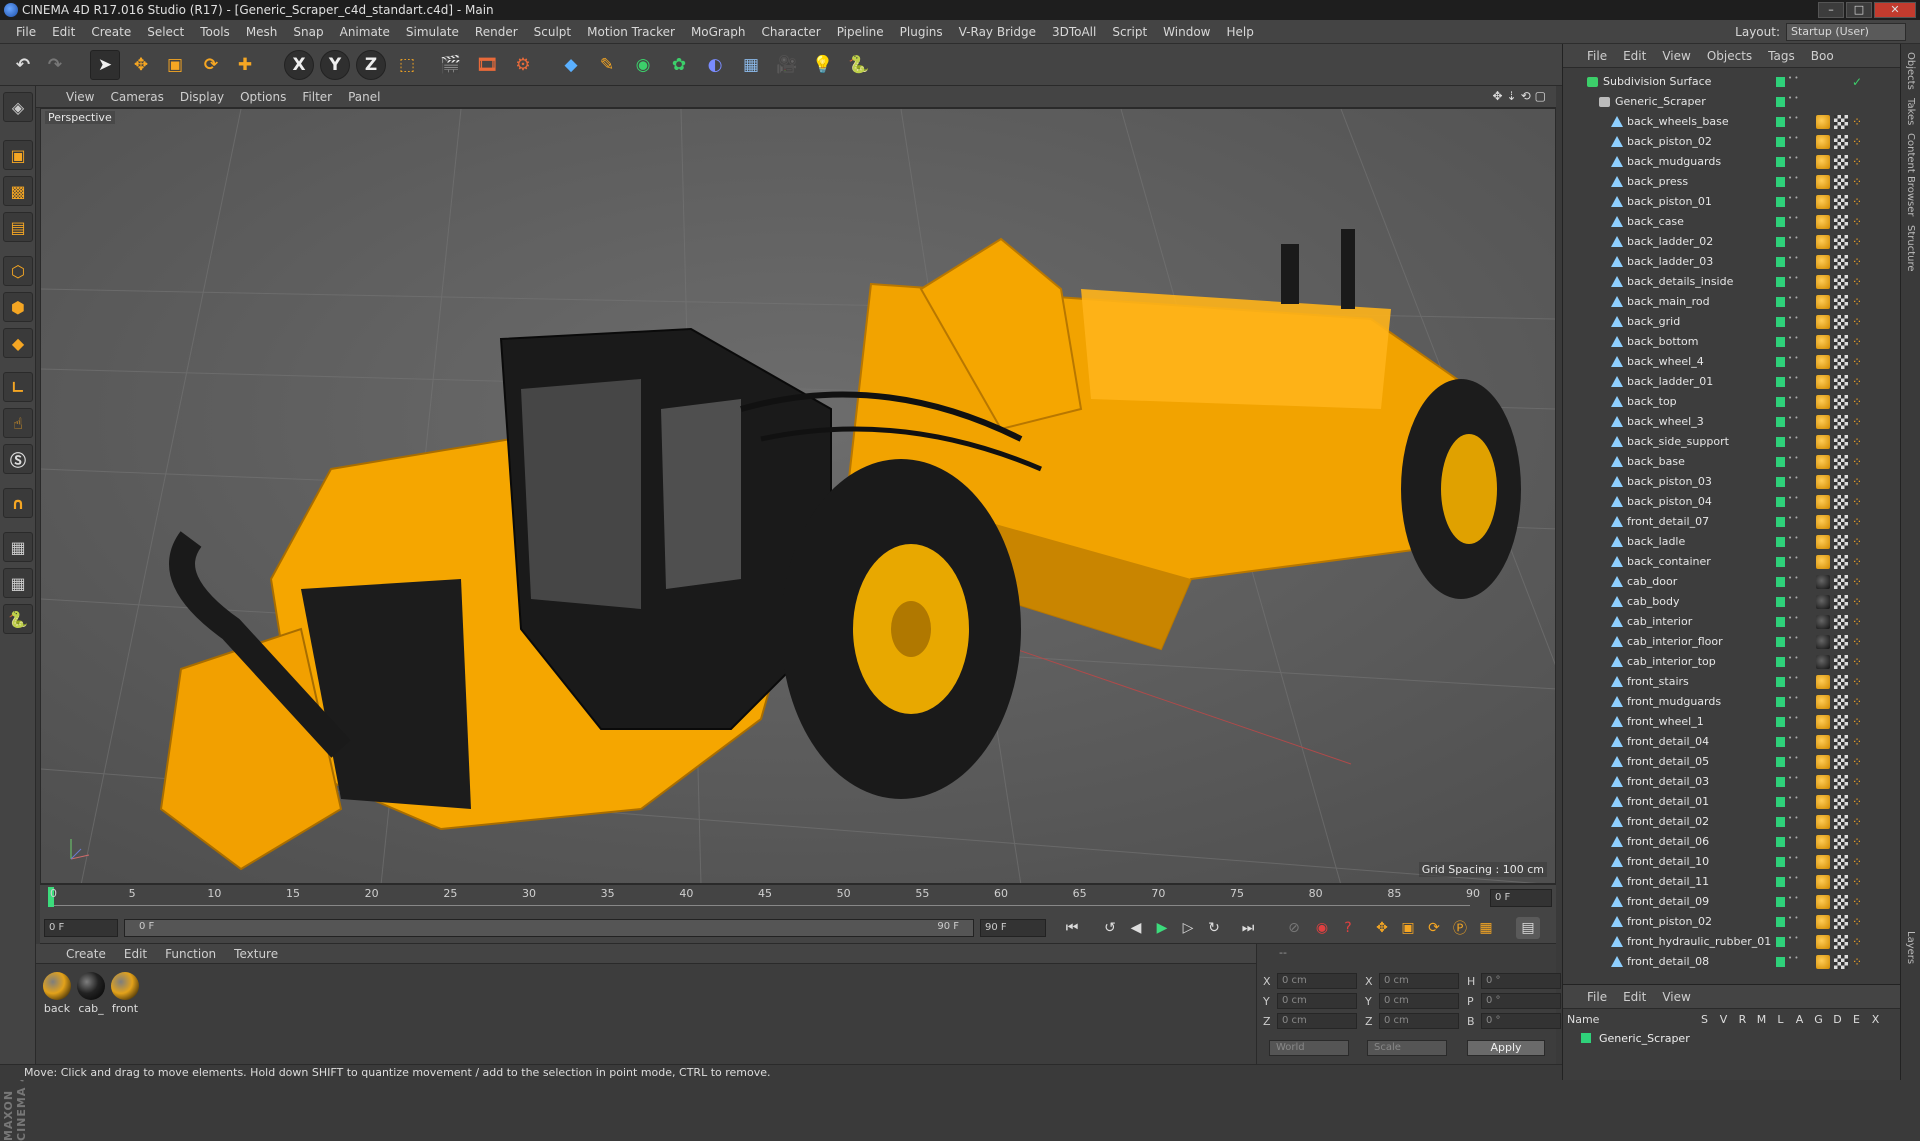 The height and width of the screenshot is (1141, 1920). What do you see at coordinates (1732, 822) in the screenshot?
I see `object-row: front_detail_02 • • ⁘` at bounding box center [1732, 822].